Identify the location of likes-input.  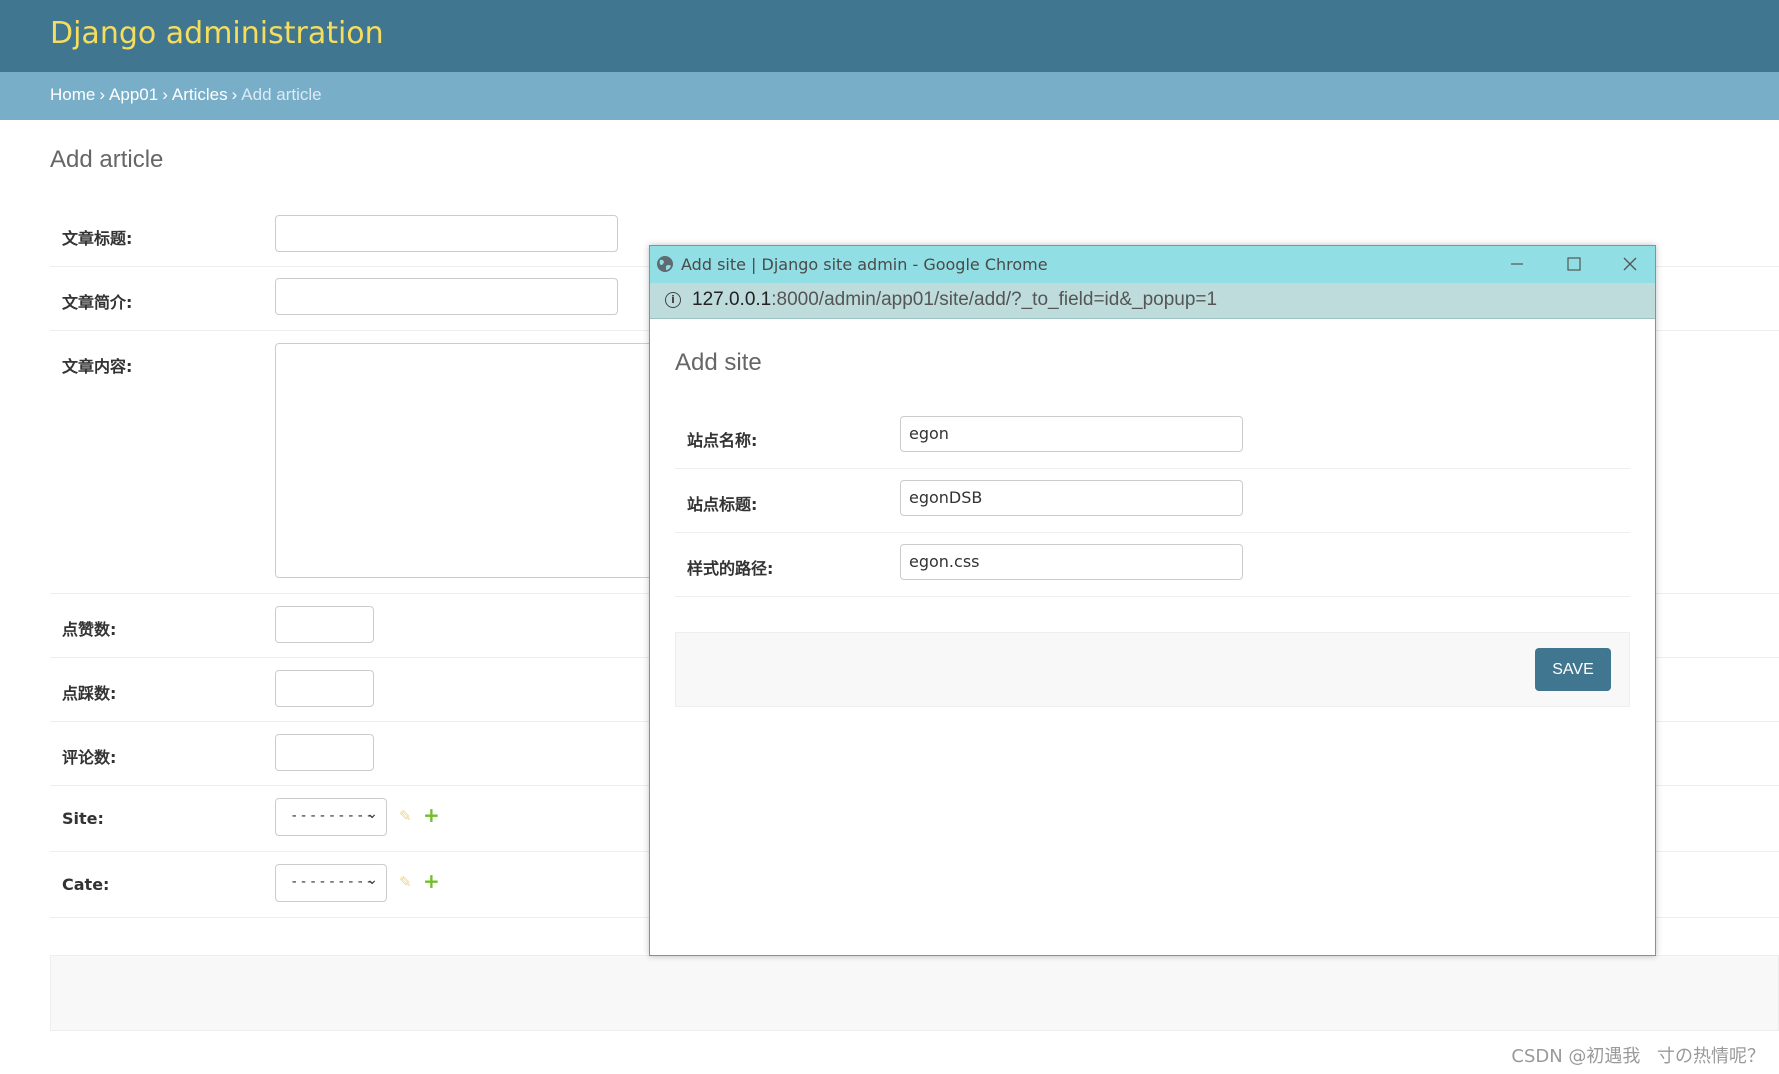
(324, 624).